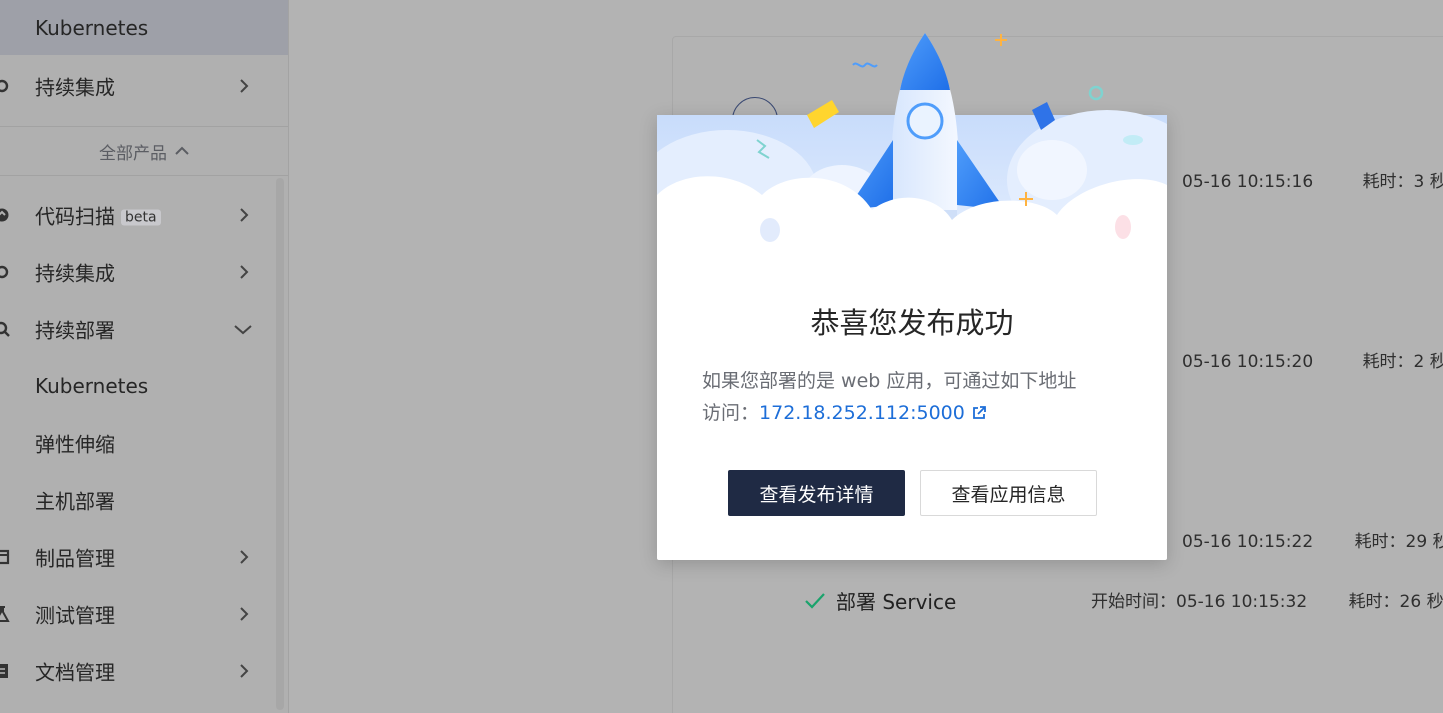 The height and width of the screenshot is (713, 1443). I want to click on app-address: 172.18.252.112:5000, so click(862, 413).